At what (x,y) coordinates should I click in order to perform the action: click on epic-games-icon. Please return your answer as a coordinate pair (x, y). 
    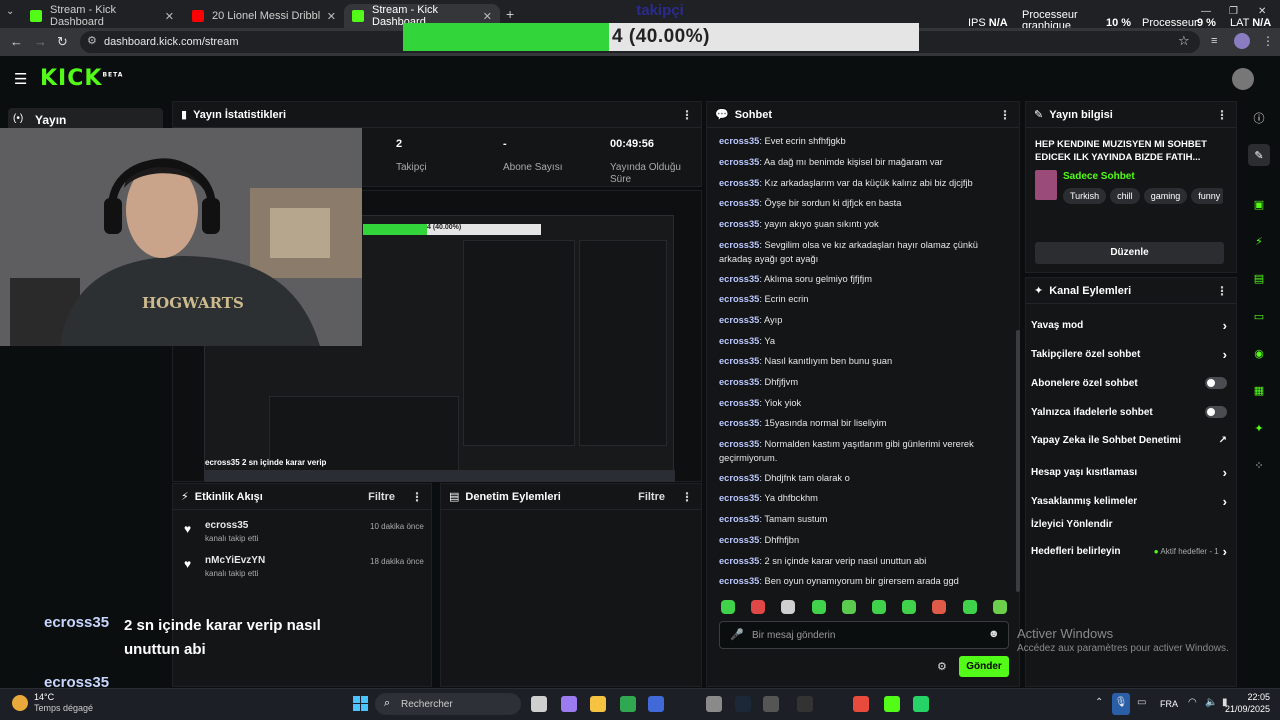
    Looking at the image, I should click on (805, 704).